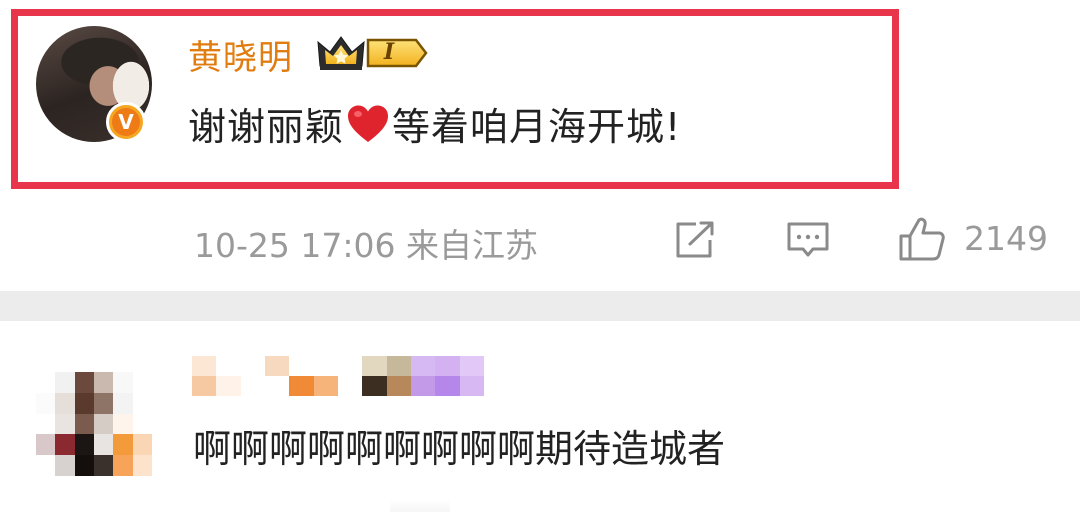 Image resolution: width=1080 pixels, height=512 pixels. Describe the element at coordinates (808, 240) in the screenshot. I see `comment-icon` at that location.